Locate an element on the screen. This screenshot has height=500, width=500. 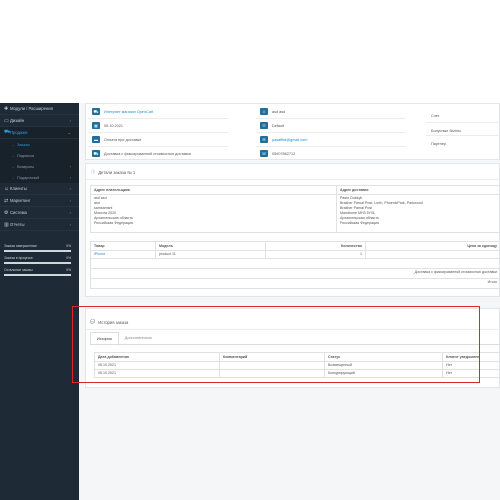
sidebar-item-marketing: ⇄ Маркетинг › is located at coordinates (39, 201).